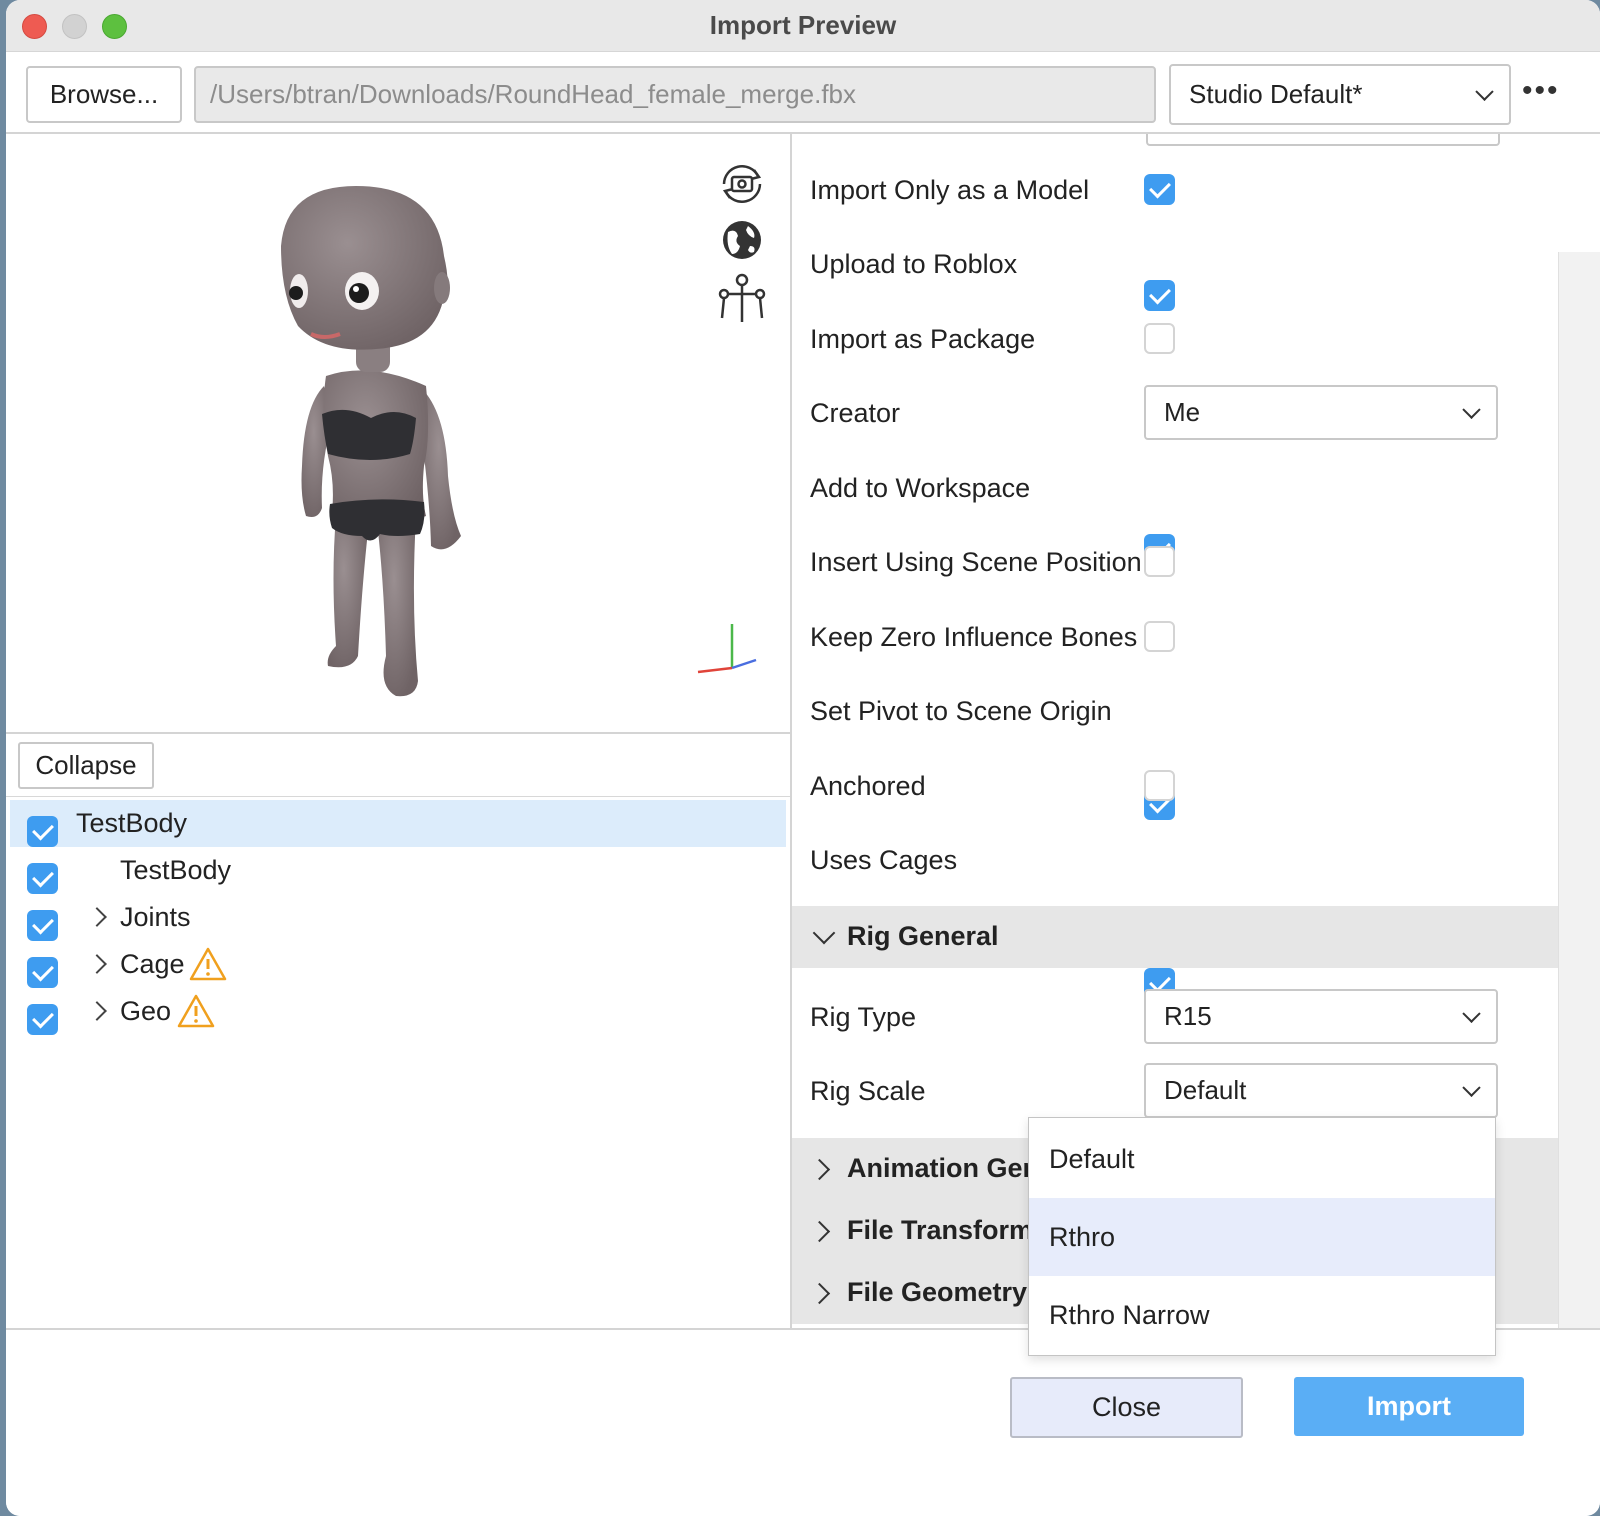 This screenshot has height=1516, width=1600. Describe the element at coordinates (398, 917) in the screenshot. I see `tree-item: Joints` at that location.